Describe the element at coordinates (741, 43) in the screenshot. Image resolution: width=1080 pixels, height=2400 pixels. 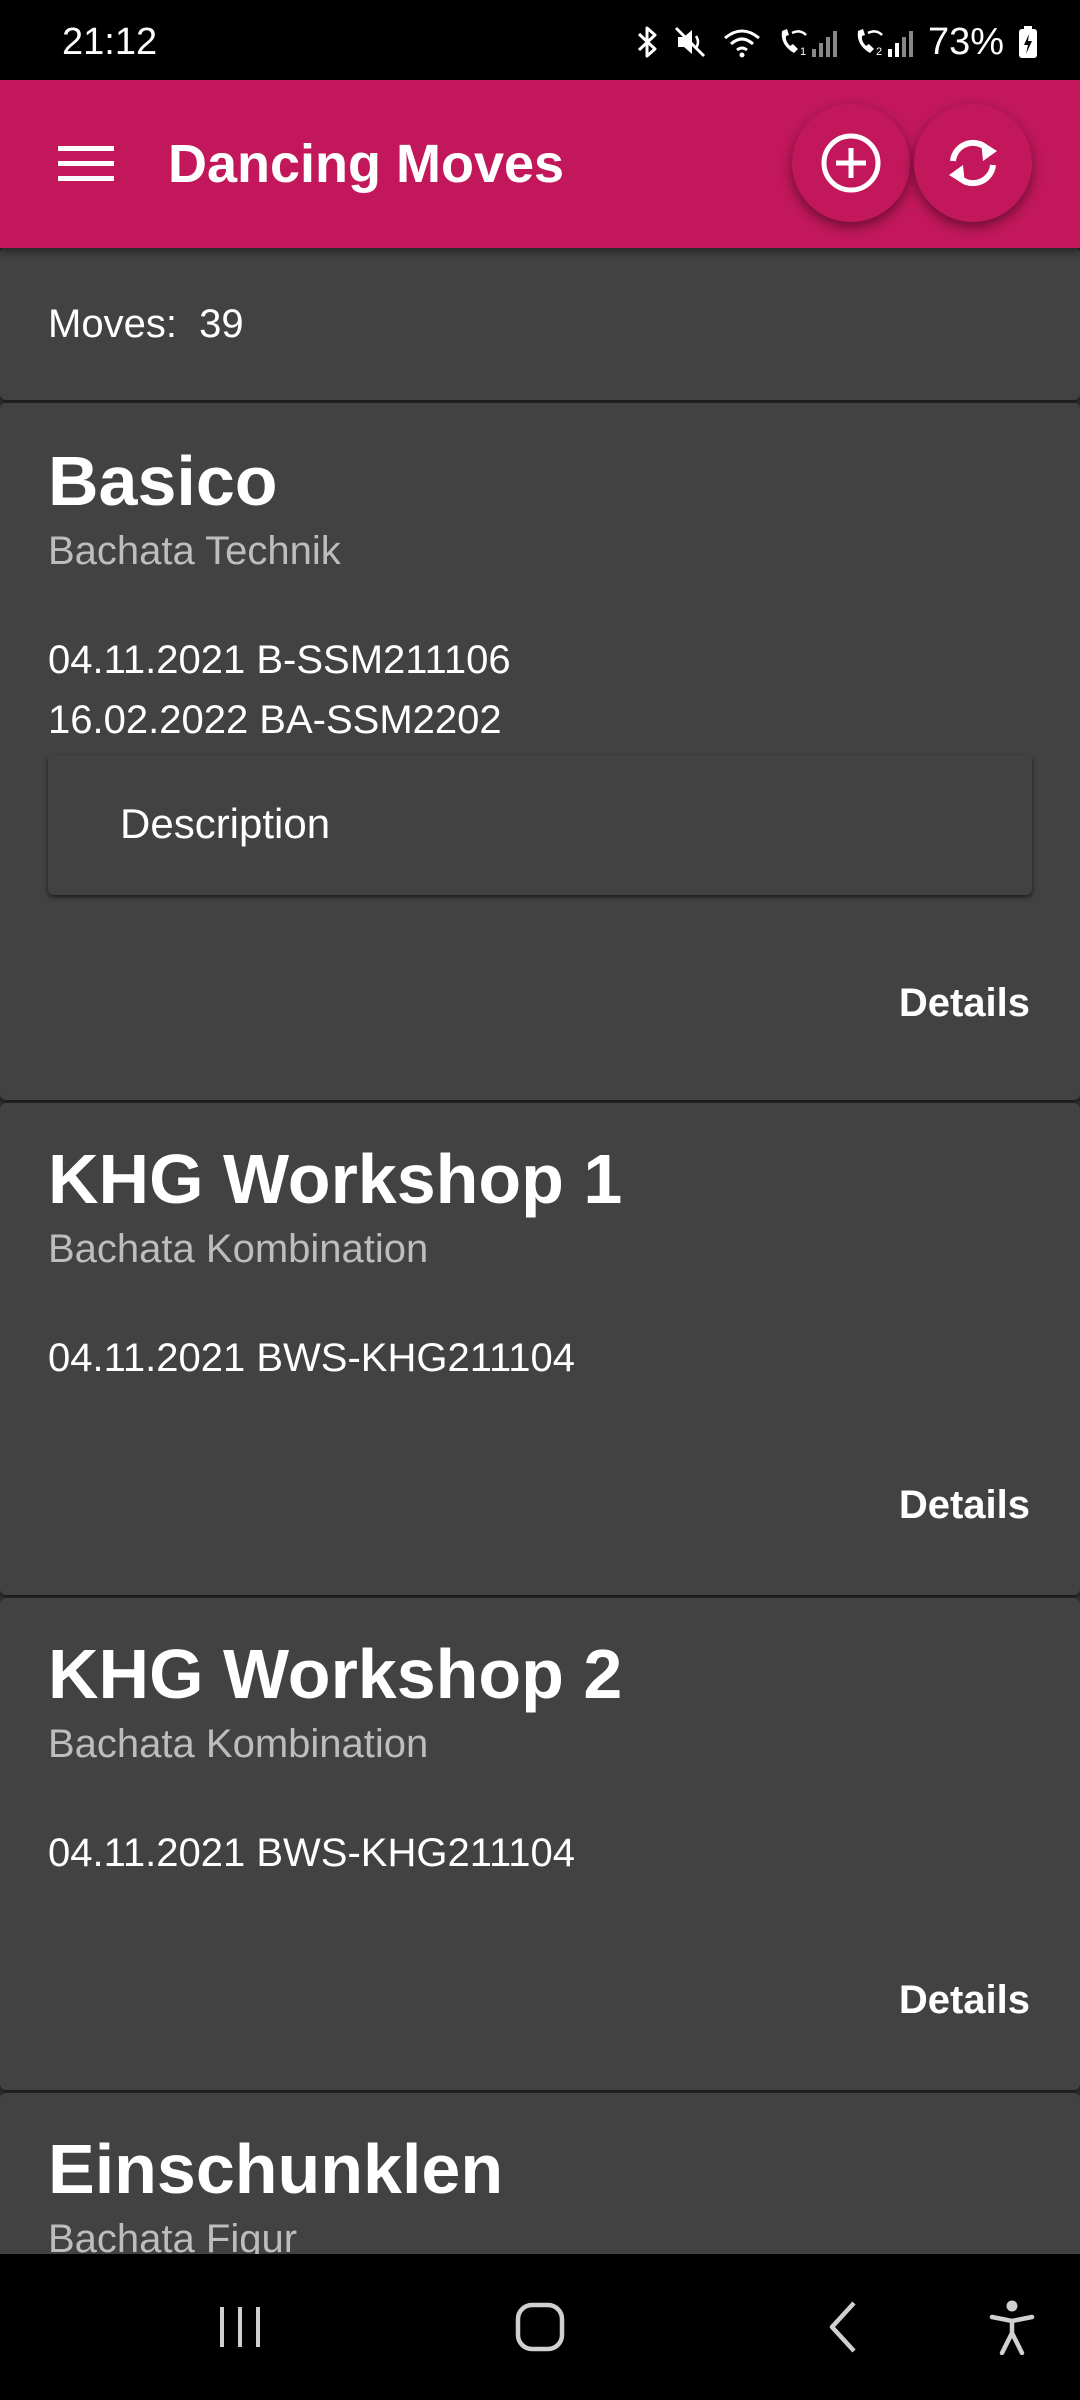
I see `wifi-icon` at that location.